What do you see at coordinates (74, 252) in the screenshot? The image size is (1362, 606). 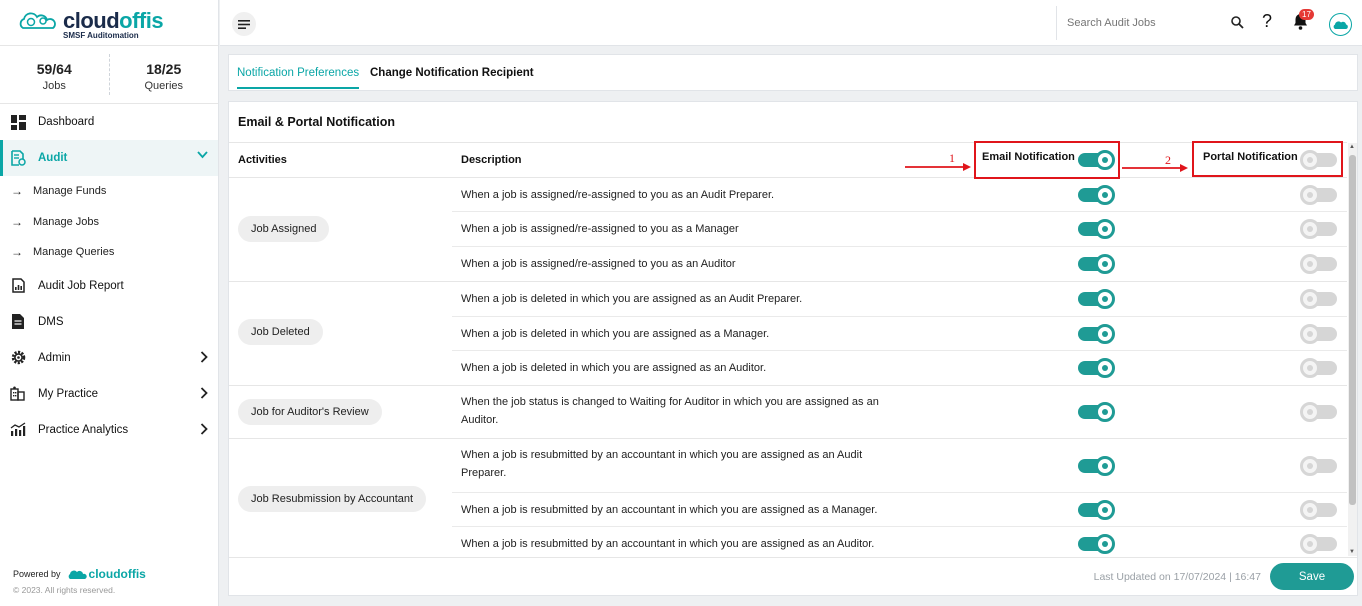 I see `sidebar-item-label: Manage Queries` at bounding box center [74, 252].